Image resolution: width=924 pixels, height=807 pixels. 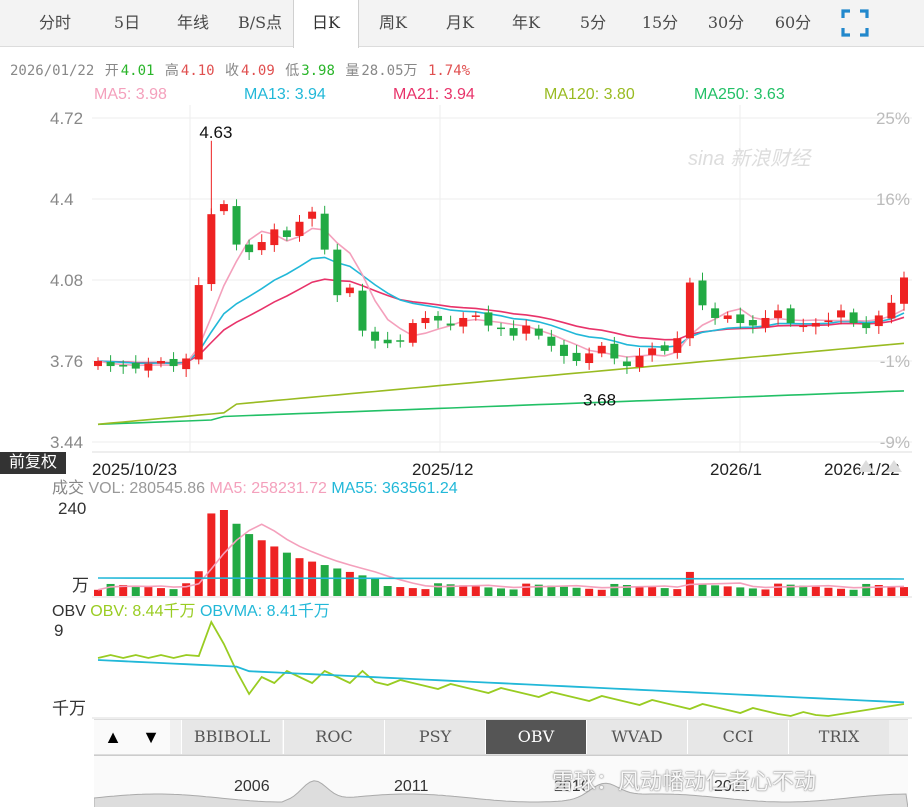 What do you see at coordinates (593, 23) in the screenshot?
I see `tab-8: 5分` at bounding box center [593, 23].